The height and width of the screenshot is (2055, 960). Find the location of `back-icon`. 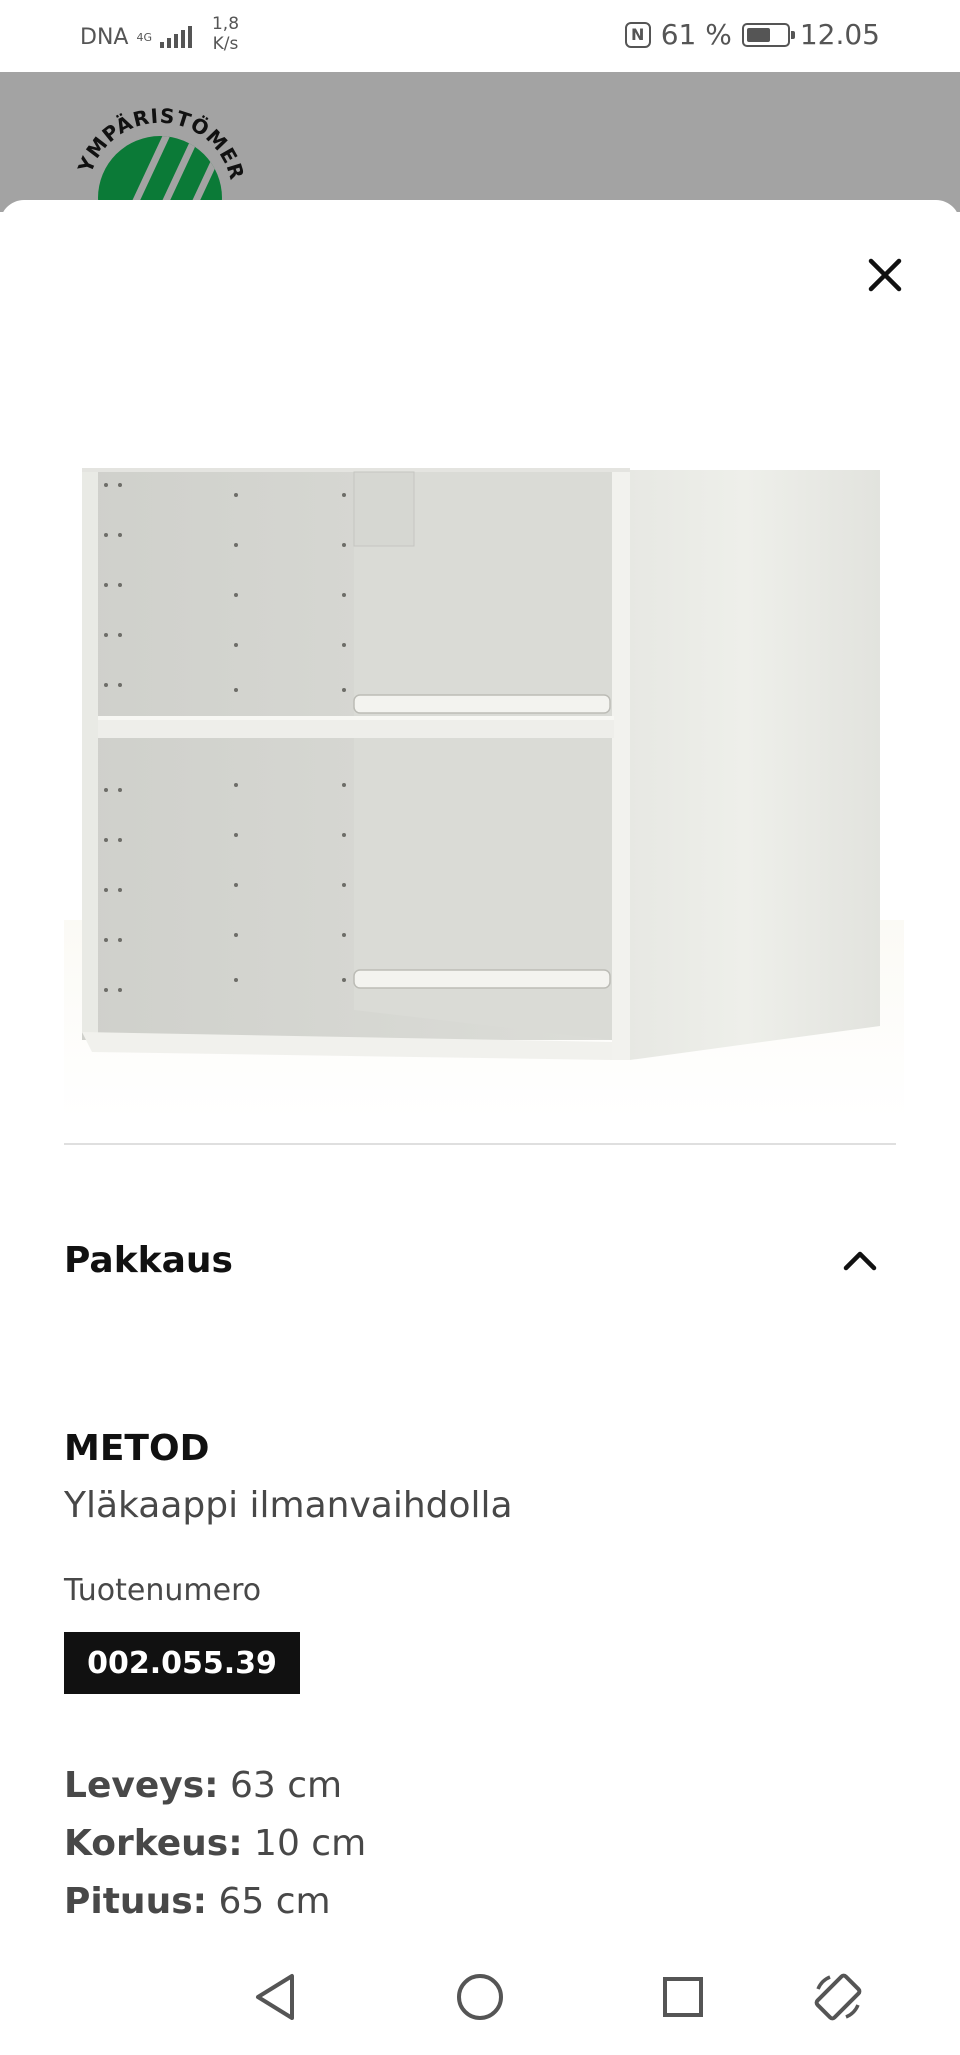

back-icon is located at coordinates (275, 1997).